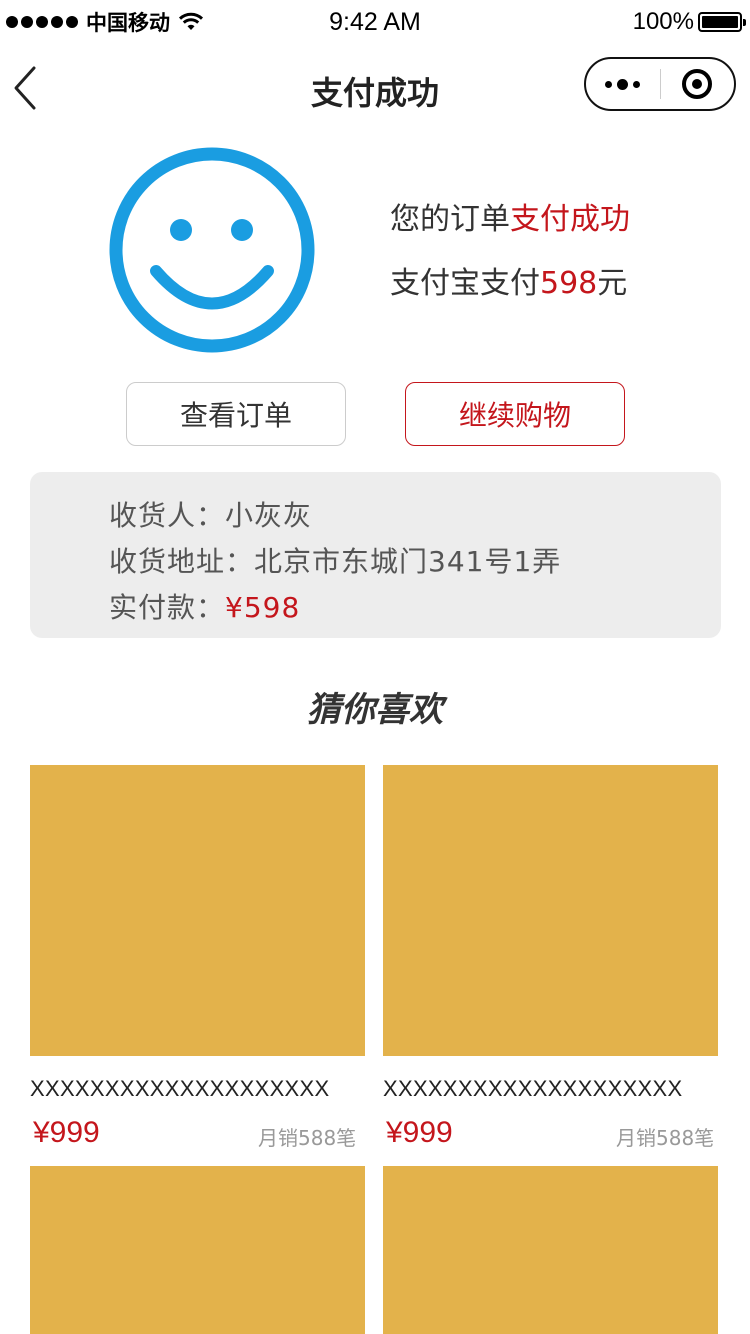 The height and width of the screenshot is (1334, 750). Describe the element at coordinates (263, 607) in the screenshot. I see `paid-value: ¥598` at that location.